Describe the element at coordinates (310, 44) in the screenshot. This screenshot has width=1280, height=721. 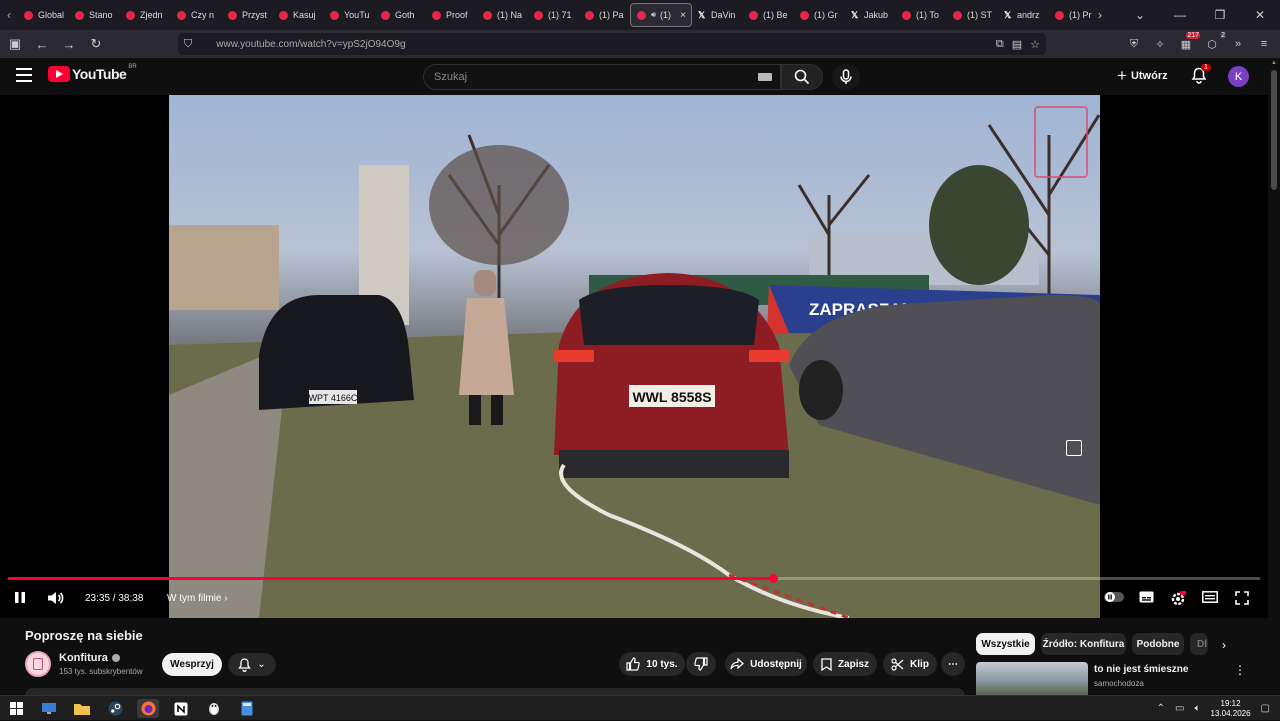
I see `address-url: www.youtube.com/watch?v=ypS2jO94O9g` at that location.